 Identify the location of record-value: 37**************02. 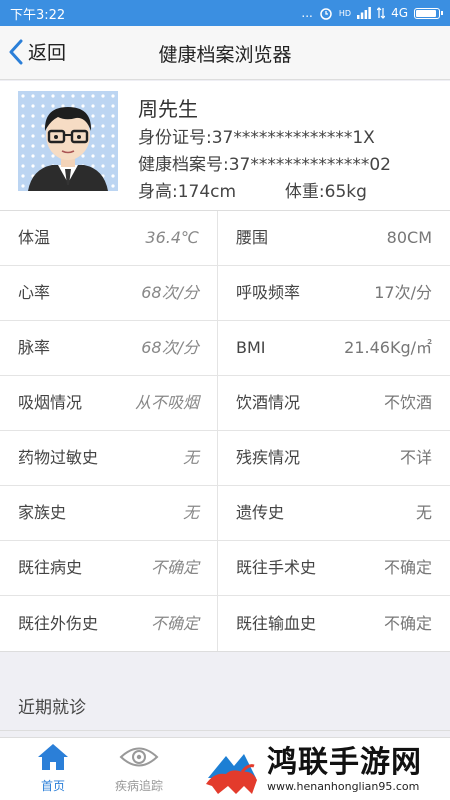
(309, 165).